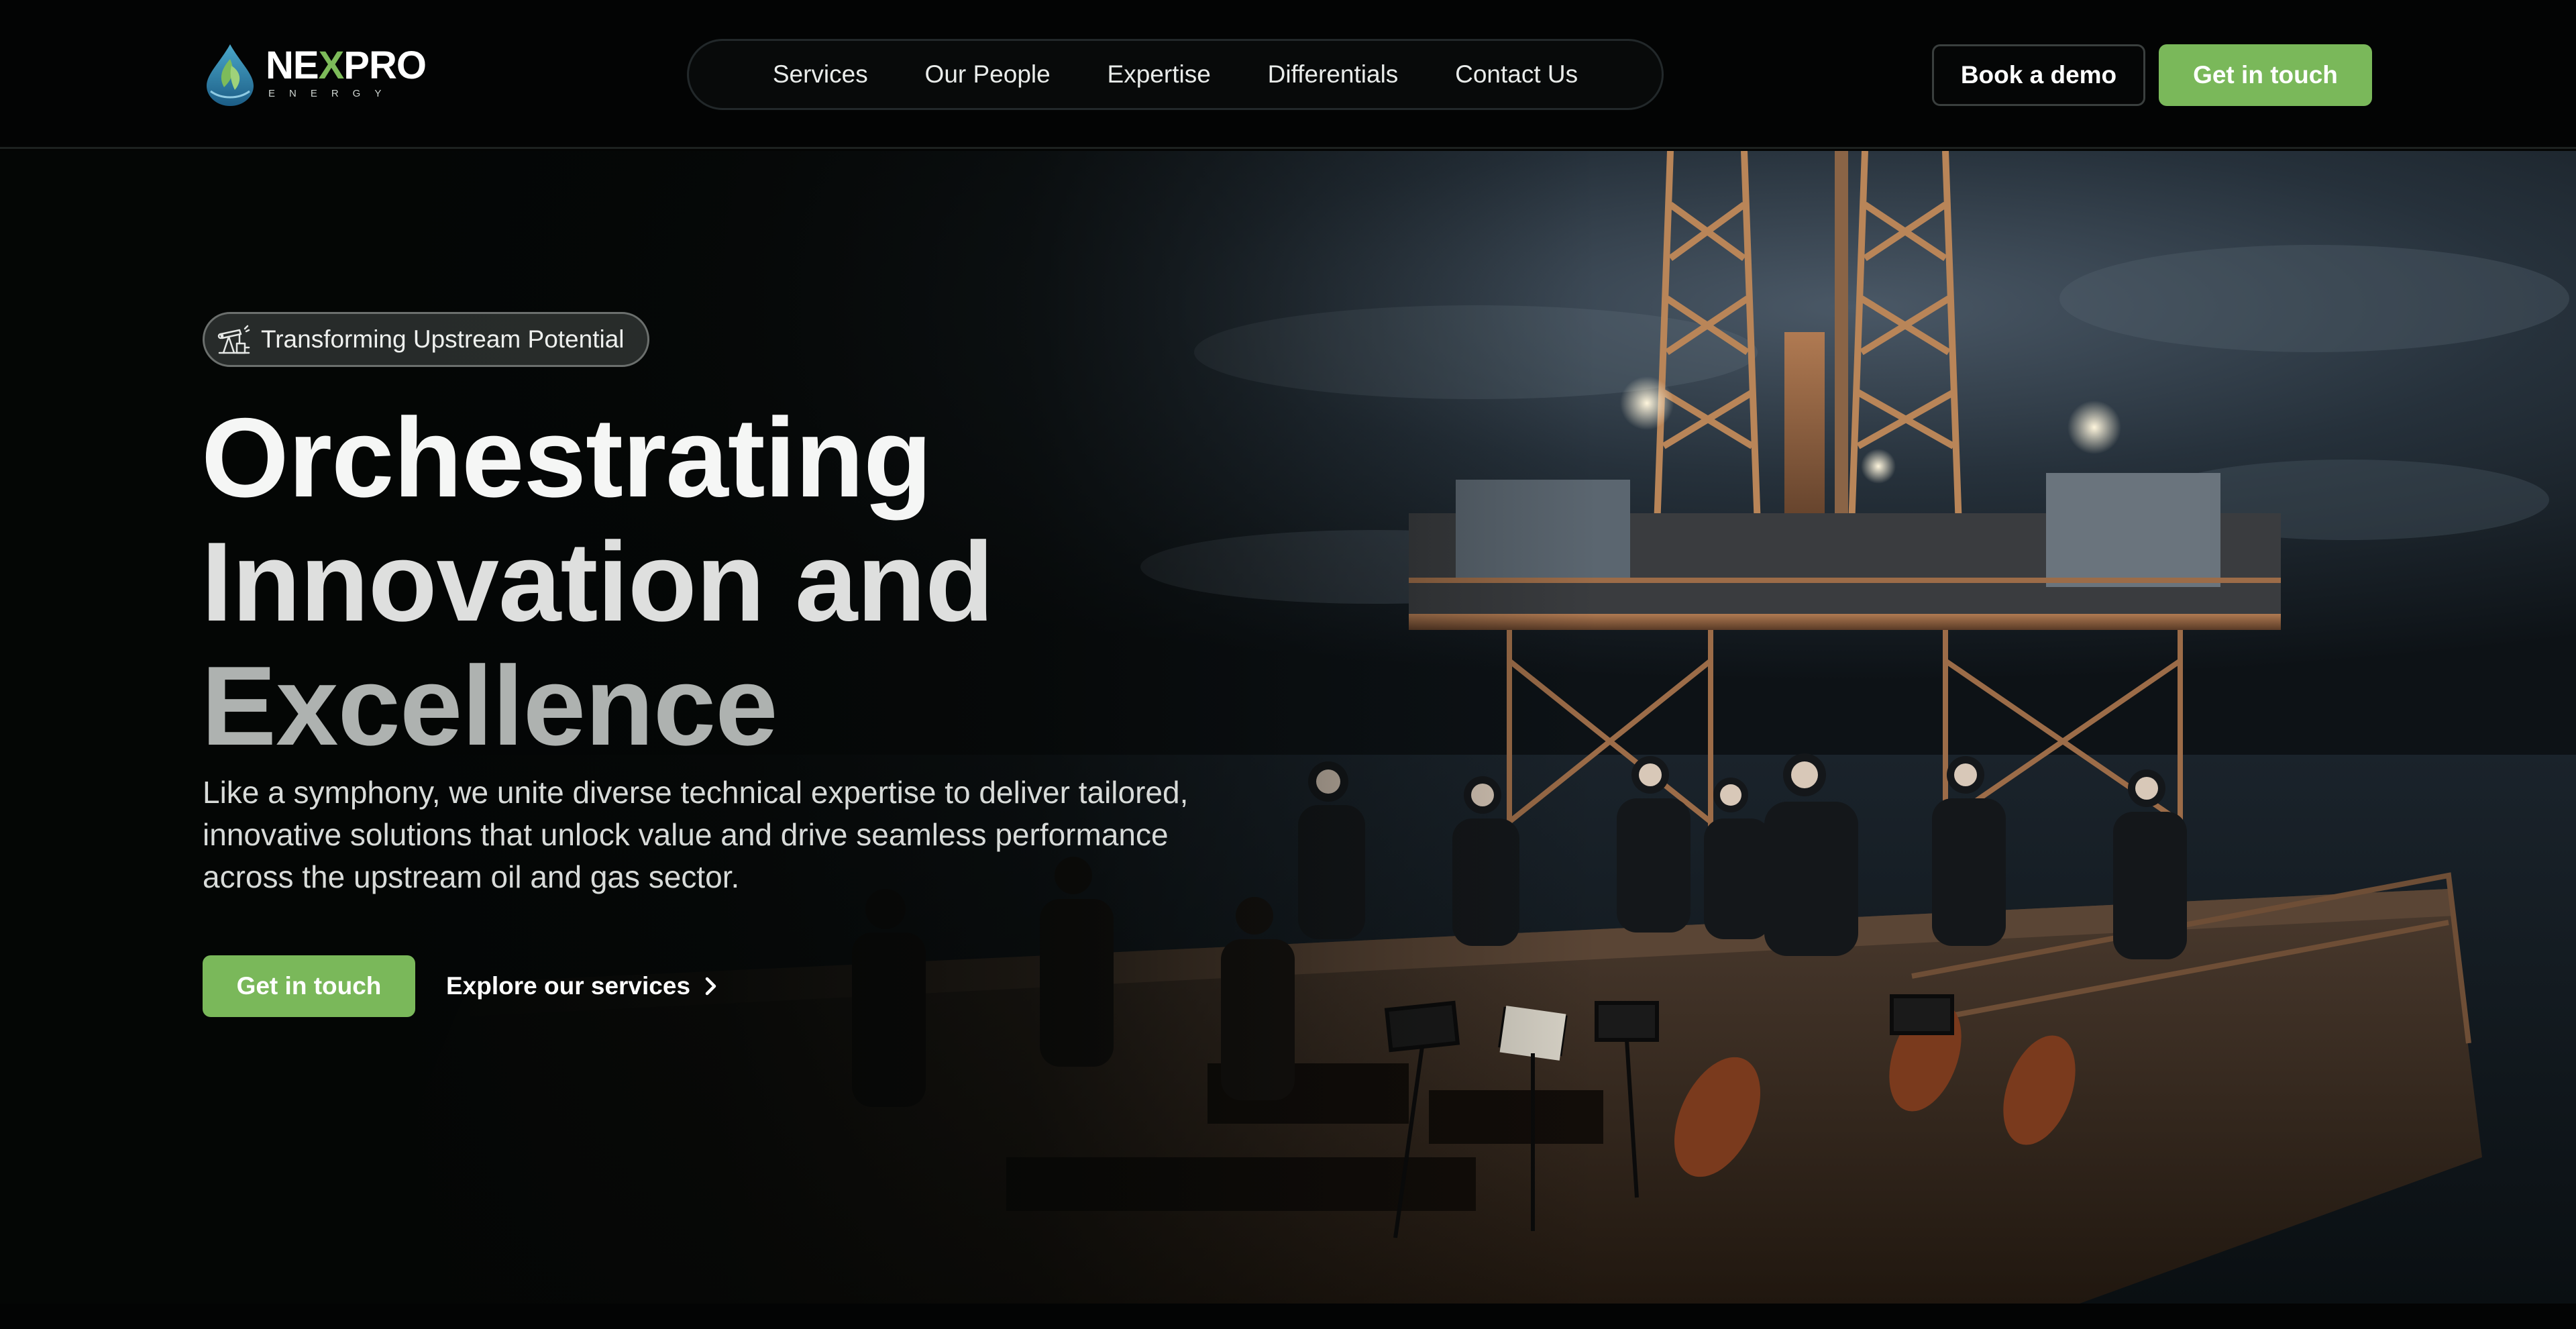 This screenshot has width=2576, height=1329. What do you see at coordinates (230, 75) in the screenshot?
I see `drop-leaf-logo-icon` at bounding box center [230, 75].